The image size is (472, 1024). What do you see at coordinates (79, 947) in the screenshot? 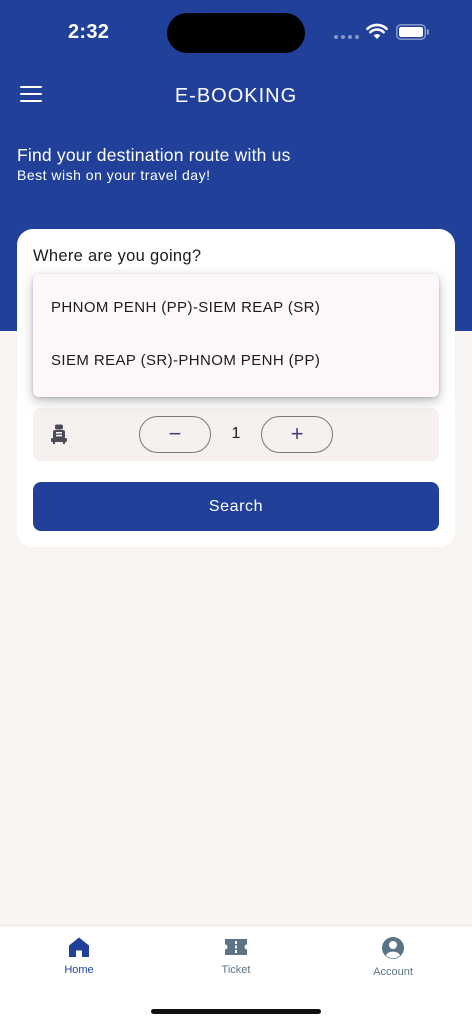
I see `home-icon` at bounding box center [79, 947].